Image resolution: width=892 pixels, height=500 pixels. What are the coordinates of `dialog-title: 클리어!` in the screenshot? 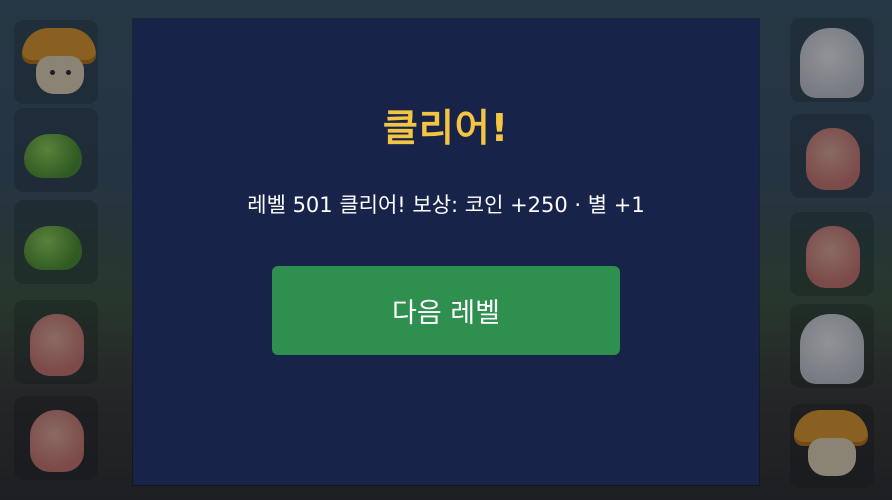 It's located at (446, 128).